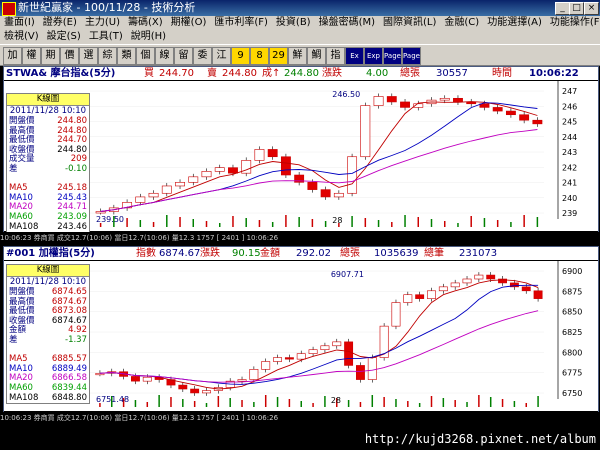 This screenshot has width=600, height=450. Describe the element at coordinates (76, 339) in the screenshot. I see `info-value: -1.37` at that location.